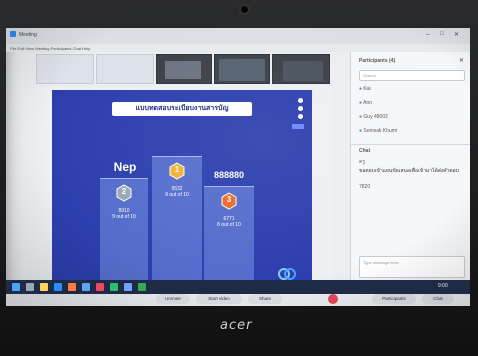 The image size is (478, 356). I want to click on zoom-icon, so click(86, 287).